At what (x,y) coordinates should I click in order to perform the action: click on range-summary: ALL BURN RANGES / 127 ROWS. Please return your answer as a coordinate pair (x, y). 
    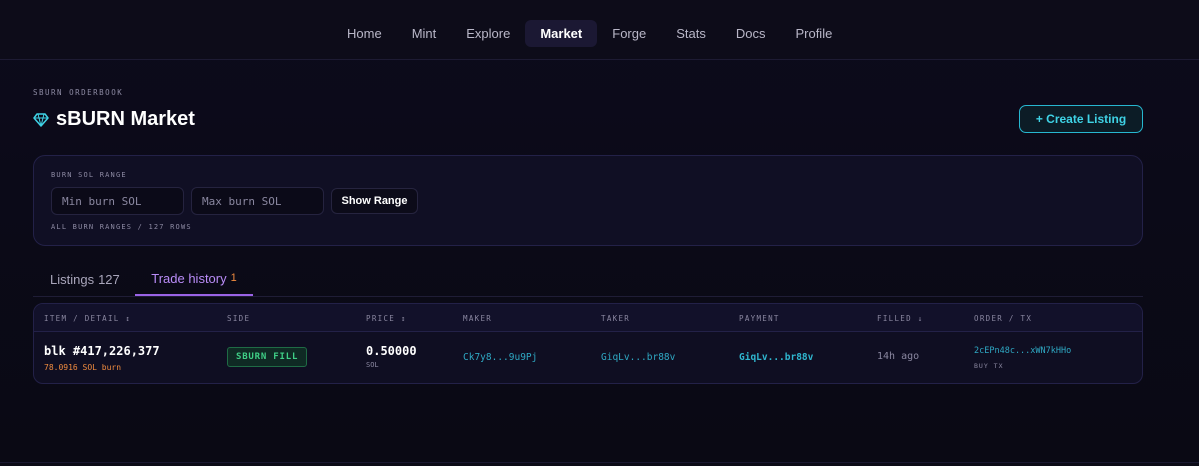
    Looking at the image, I should click on (121, 227).